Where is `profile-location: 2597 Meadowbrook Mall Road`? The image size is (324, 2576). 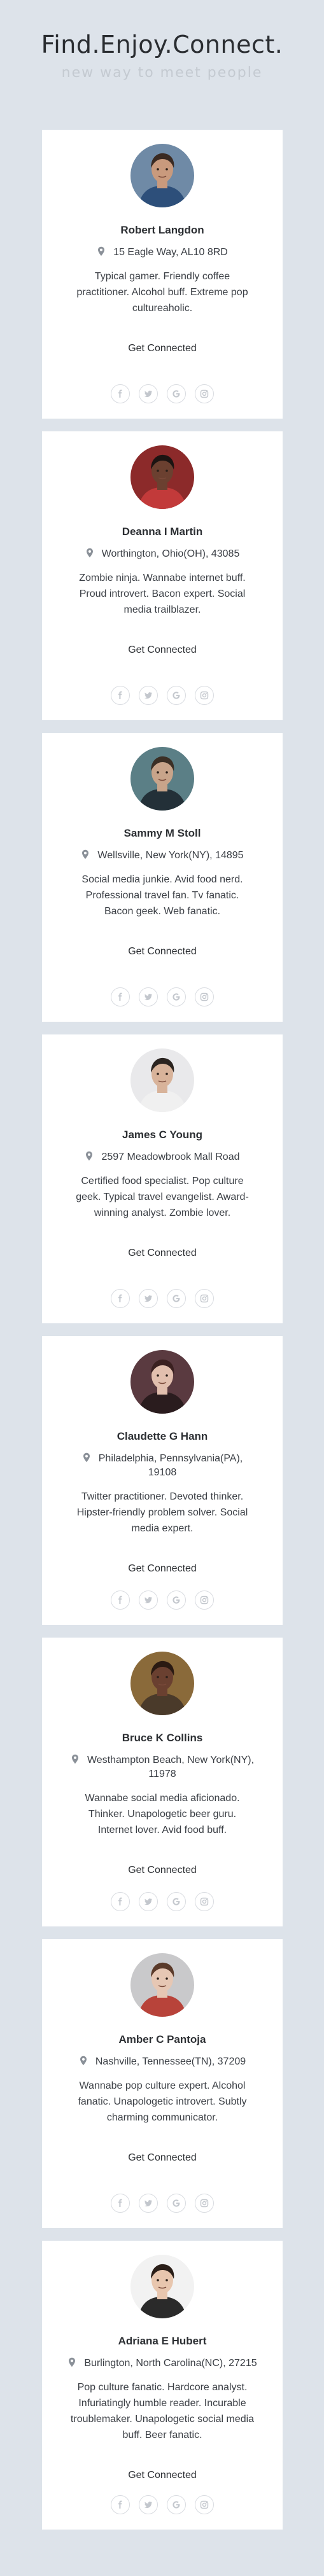
profile-location: 2597 Meadowbrook Mall Road is located at coordinates (162, 1157).